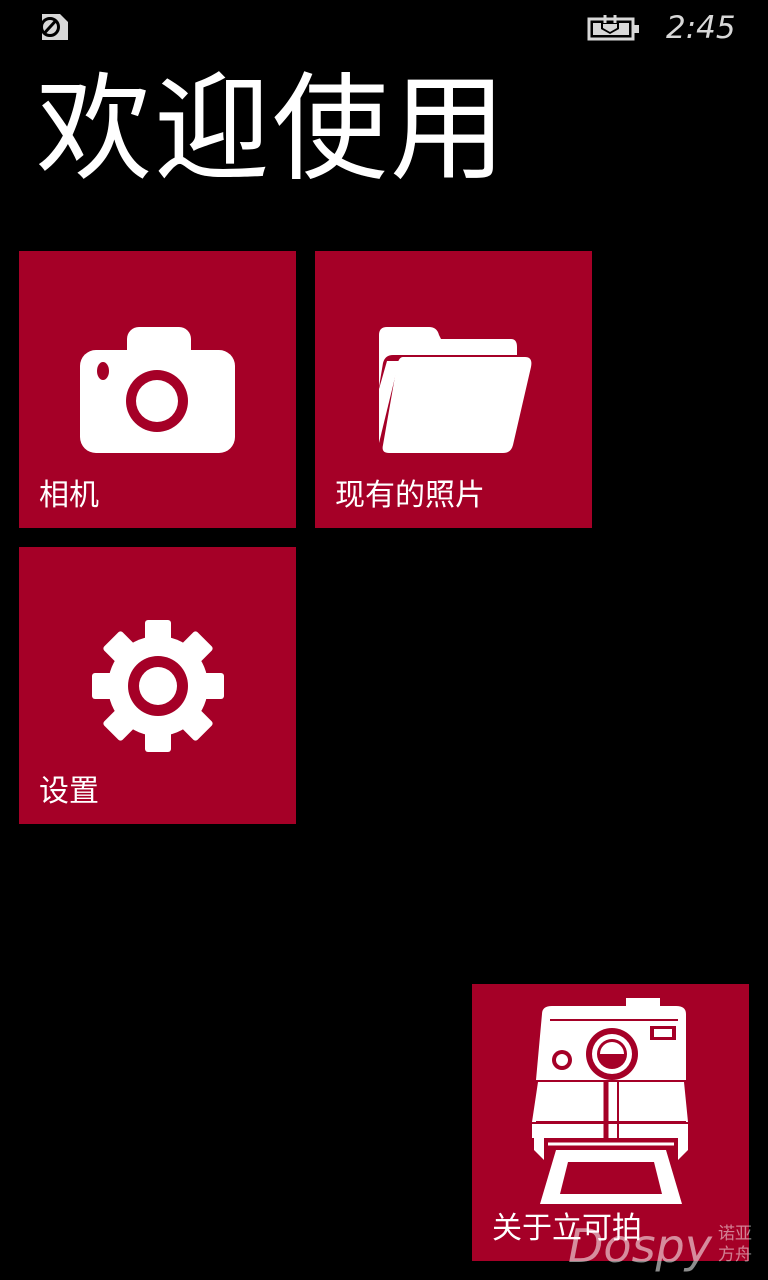 The image size is (768, 1280). I want to click on clock: 2:45, so click(701, 28).